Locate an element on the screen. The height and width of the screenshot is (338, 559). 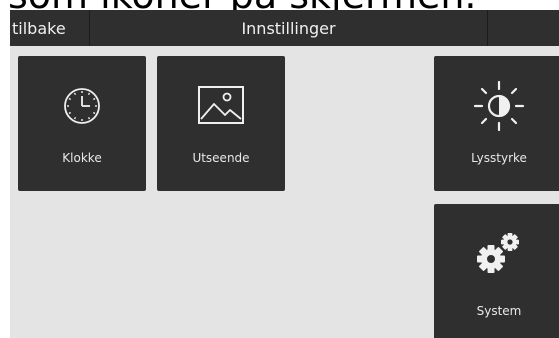
tile-system-label: System is located at coordinates (499, 311).